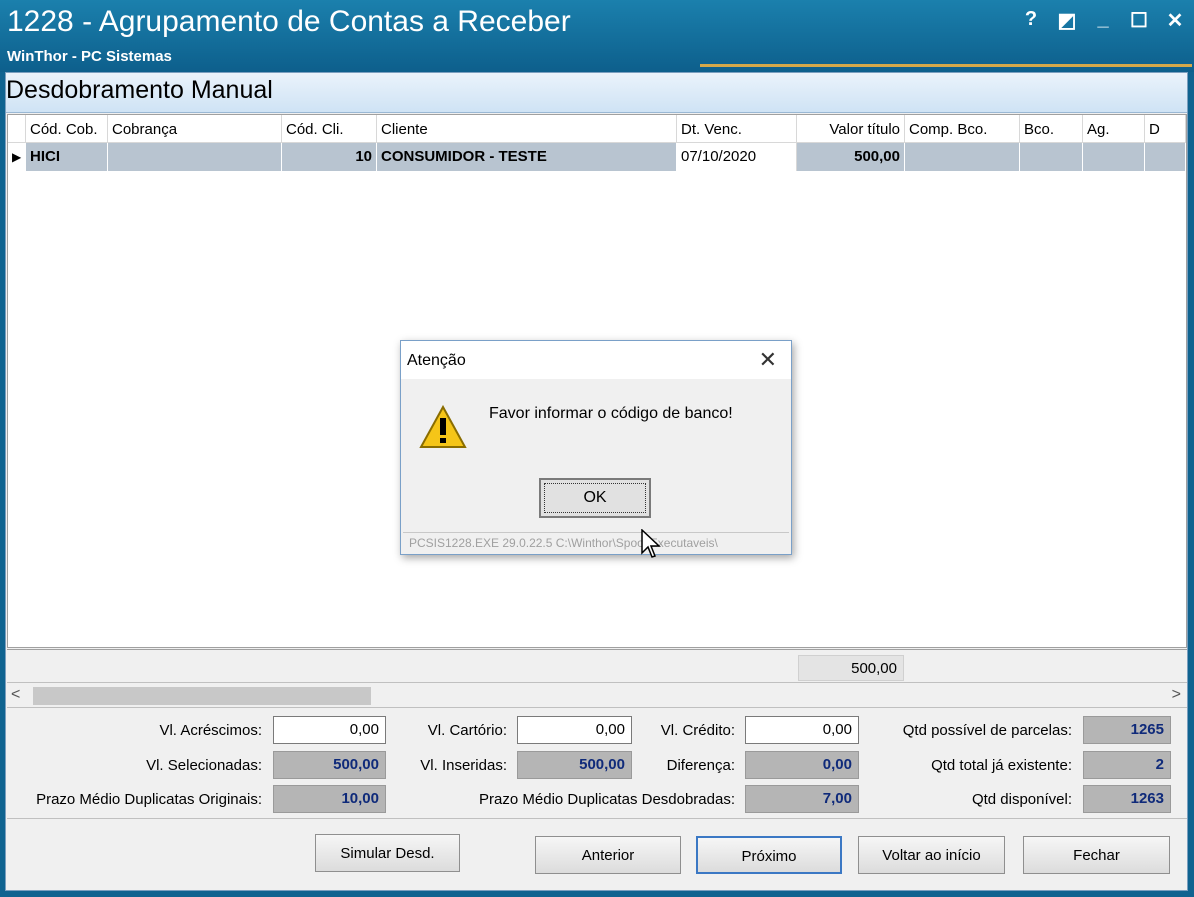 The height and width of the screenshot is (897, 1194). Describe the element at coordinates (289, 21) in the screenshot. I see `window-title: 1228 - Agrupamento de Contas a Receber` at that location.